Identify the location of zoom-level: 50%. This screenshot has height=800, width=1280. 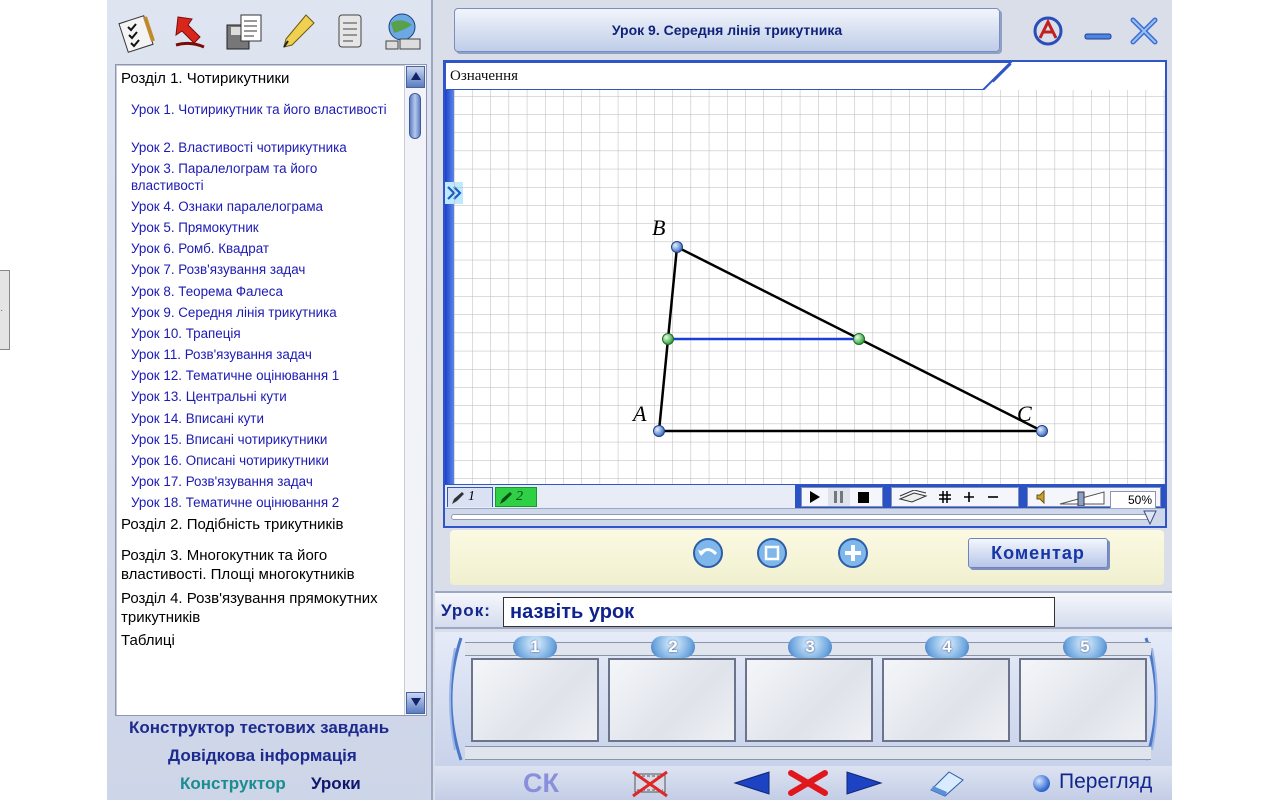
(1133, 500).